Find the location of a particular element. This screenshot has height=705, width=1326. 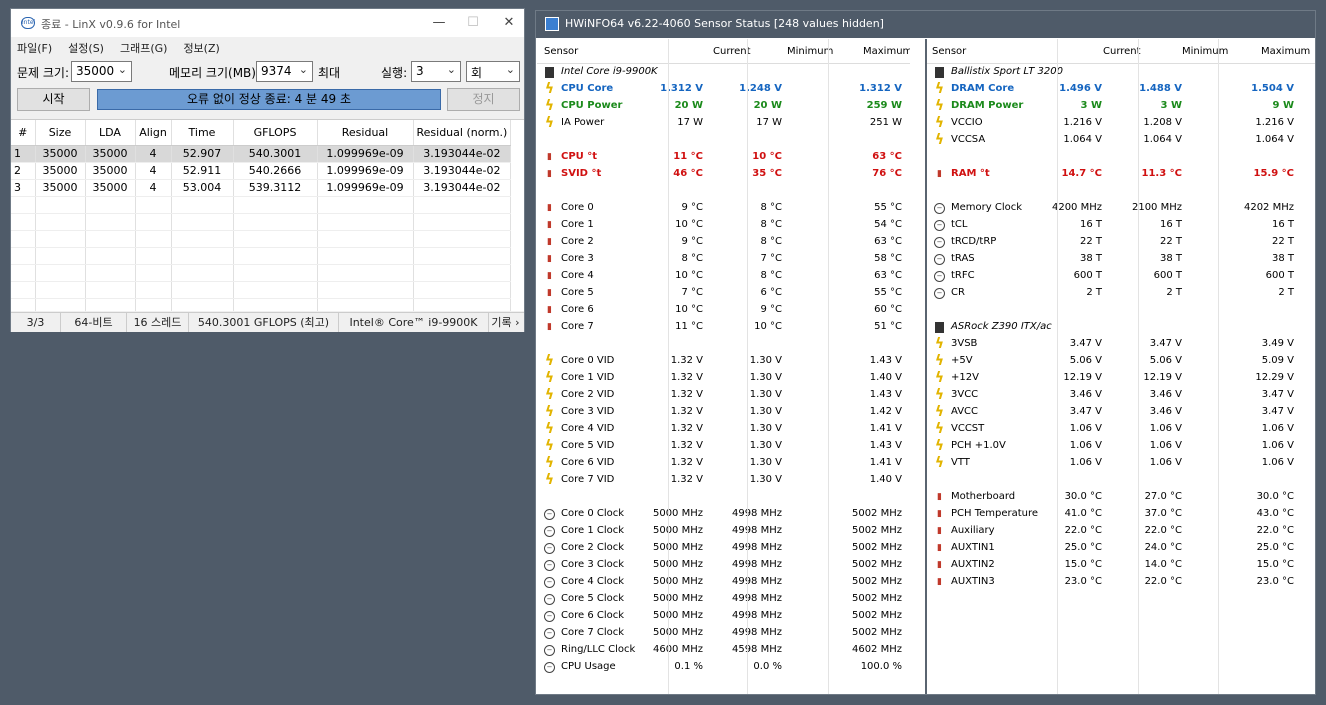

sensor-row: ϟ Core 7 VID 1.32 V 1.30 V 1.40 V is located at coordinates (723, 480).